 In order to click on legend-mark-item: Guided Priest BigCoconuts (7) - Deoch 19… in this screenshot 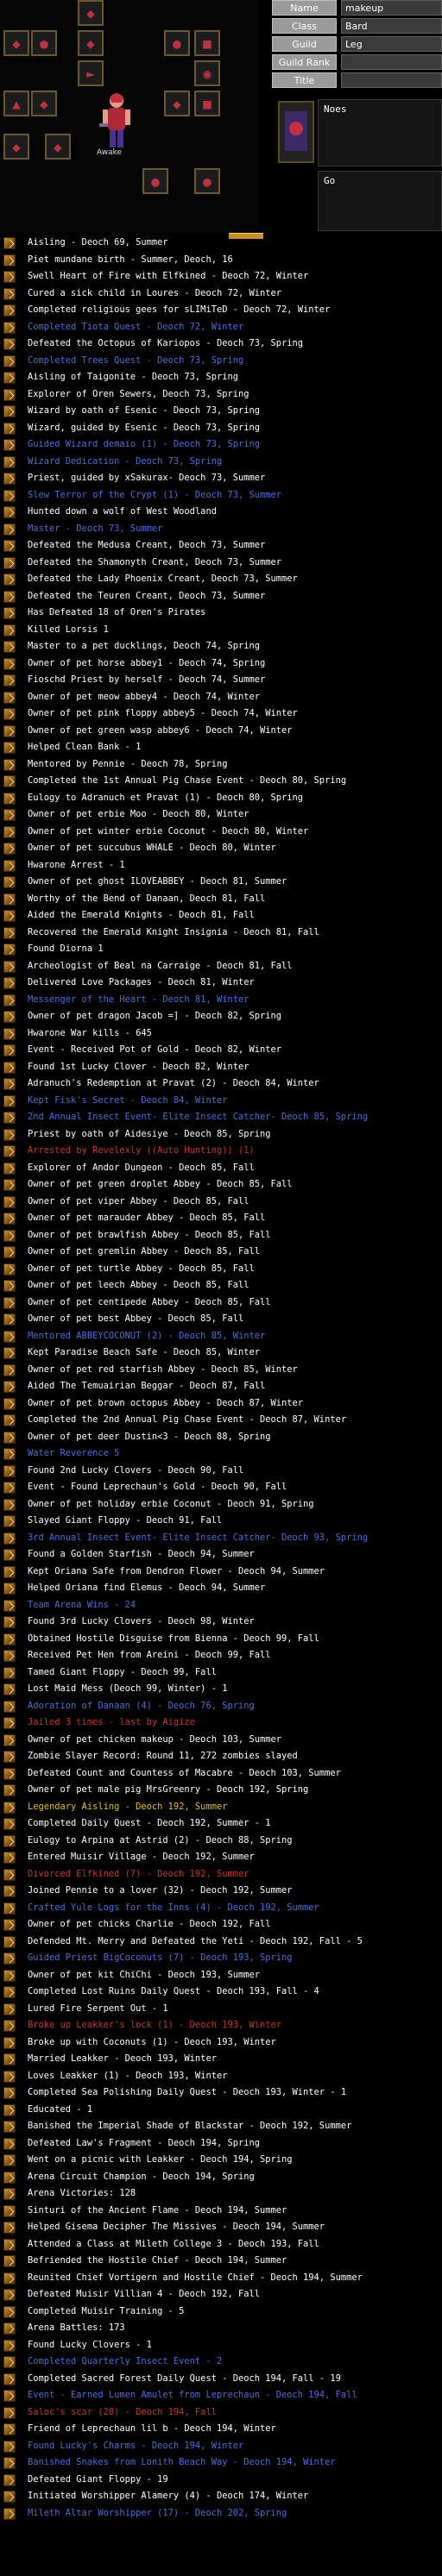, I will do `click(221, 1958)`.